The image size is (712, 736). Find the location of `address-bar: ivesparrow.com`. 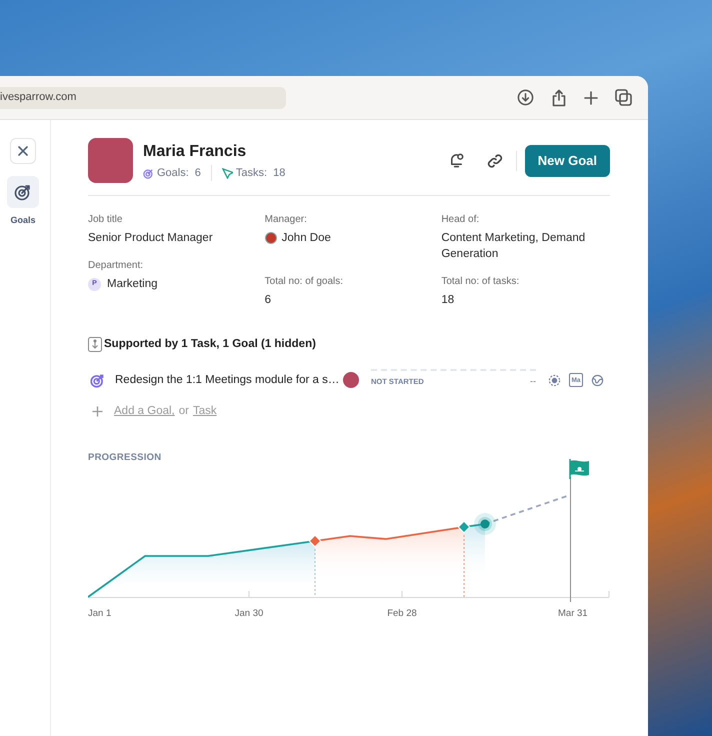

address-bar: ivesparrow.com is located at coordinates (143, 97).